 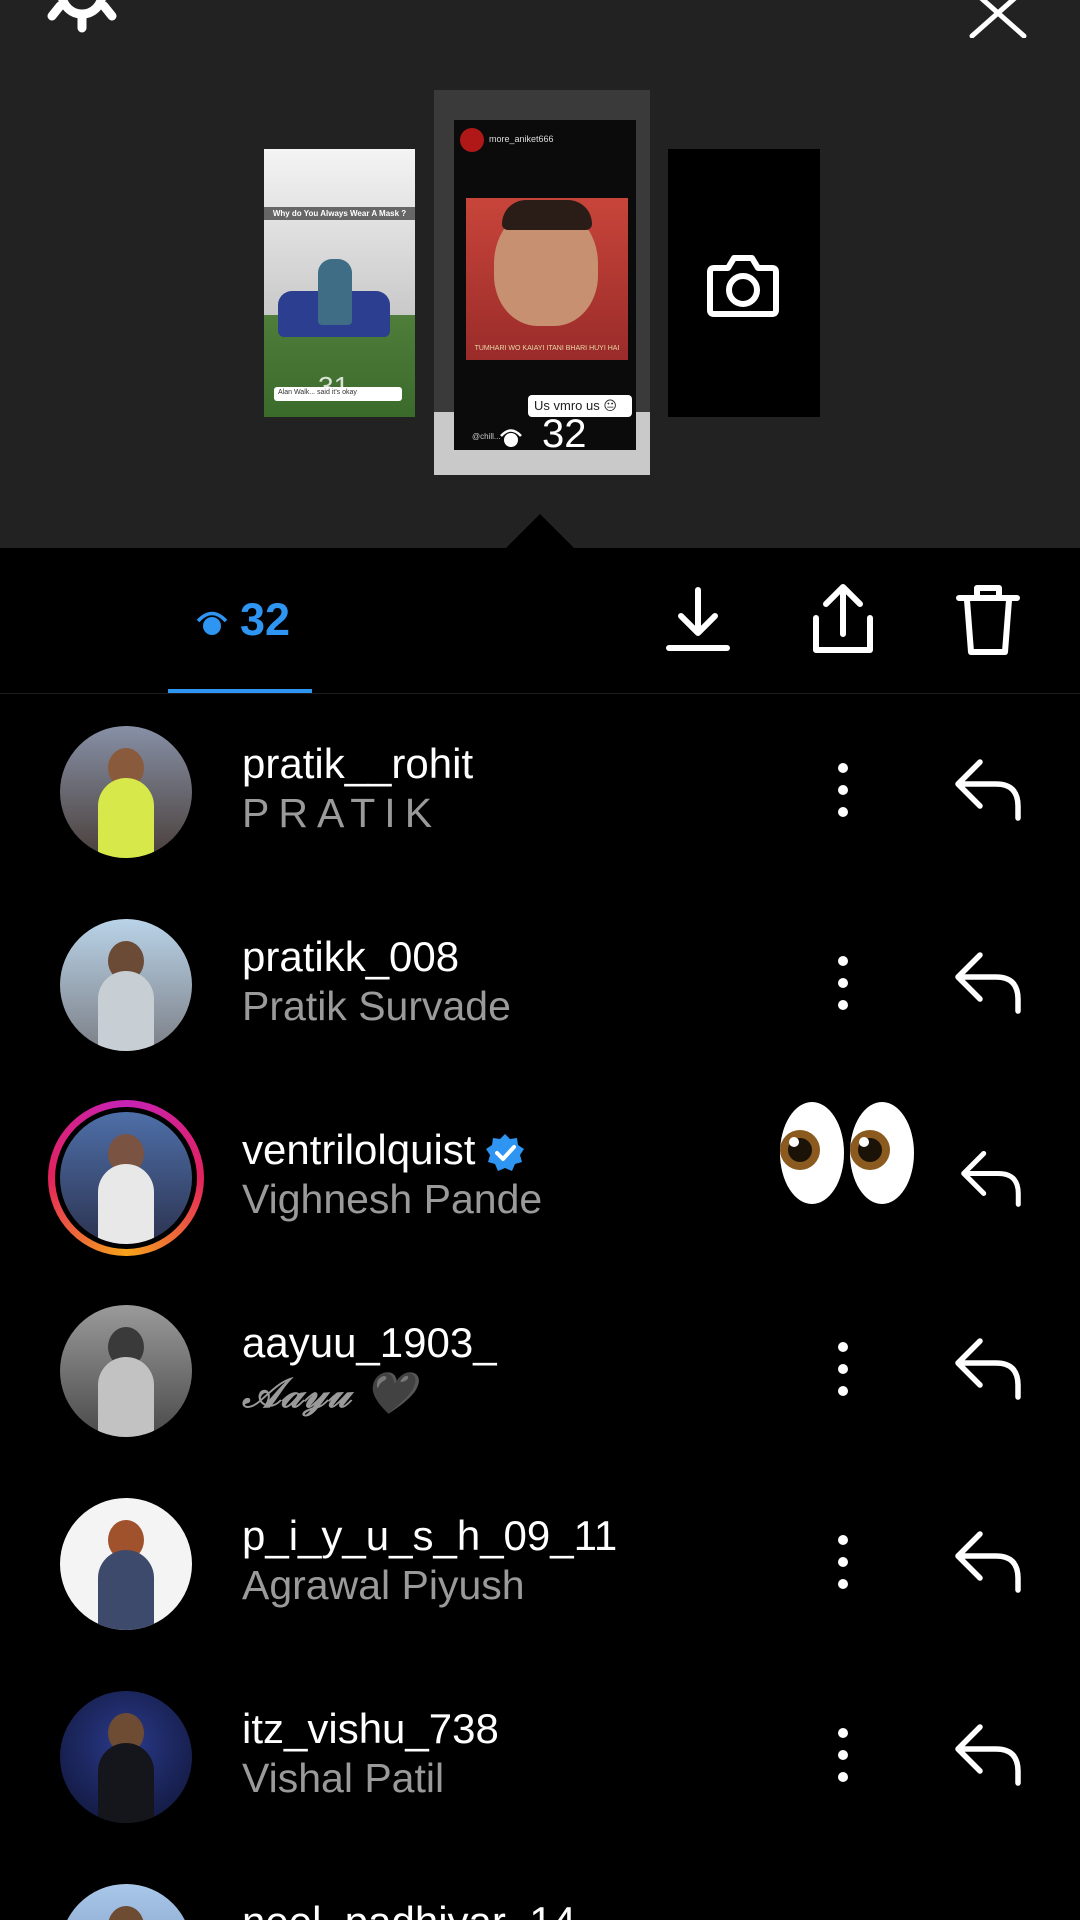 I want to click on tab-viewers: 32, so click(x=240, y=620).